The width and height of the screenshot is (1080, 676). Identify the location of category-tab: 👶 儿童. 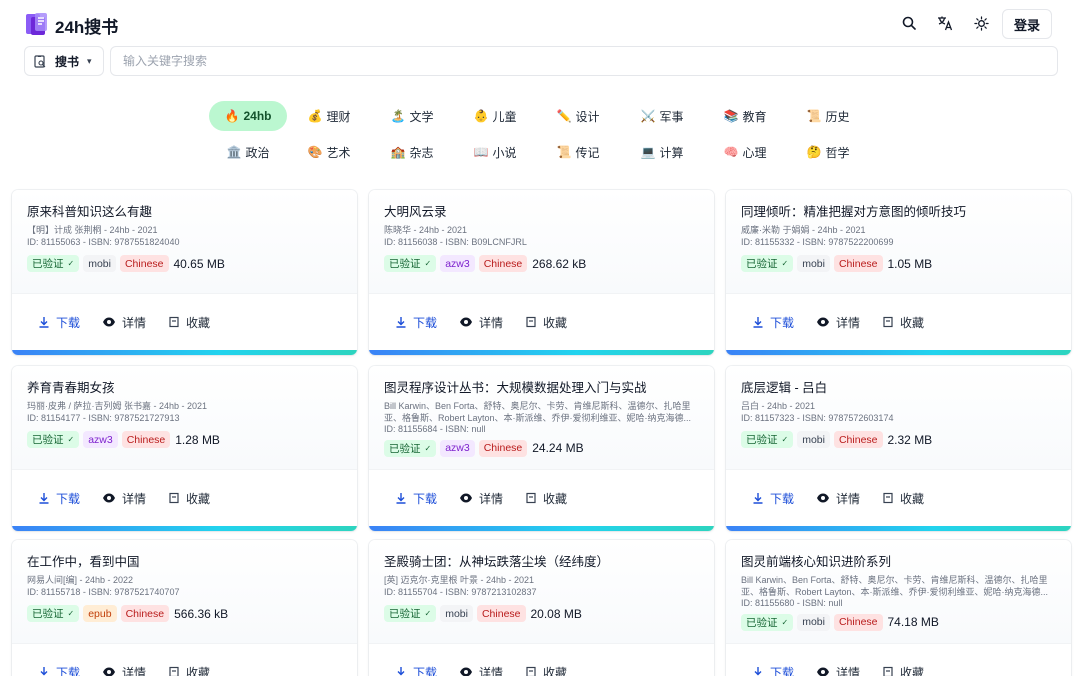
(495, 116).